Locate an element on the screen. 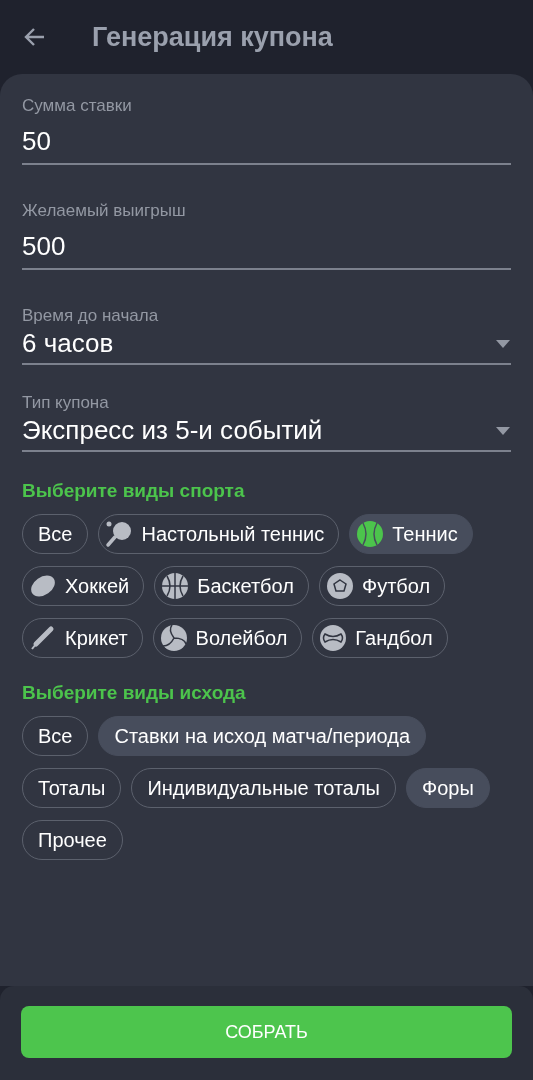  field-value: 6 часов is located at coordinates (68, 343).